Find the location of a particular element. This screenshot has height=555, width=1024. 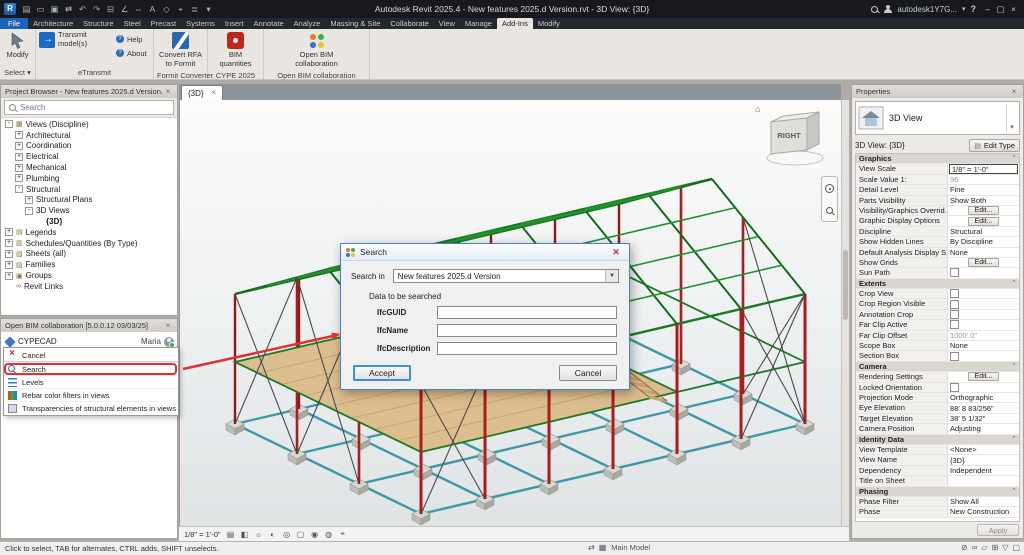

property-value: None is located at coordinates (983, 252).